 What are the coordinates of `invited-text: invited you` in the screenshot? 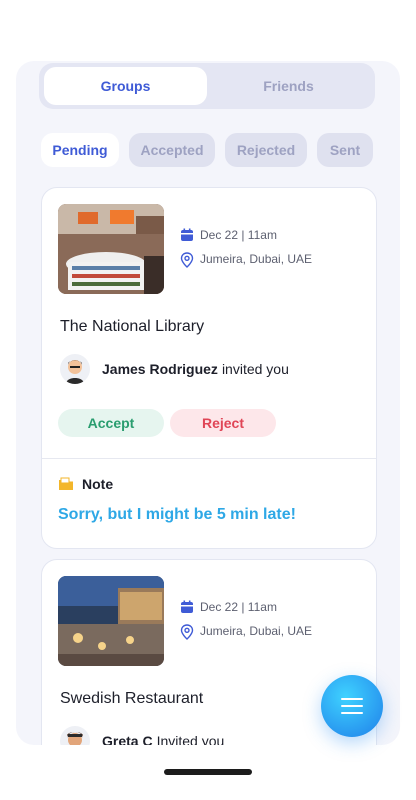 It's located at (255, 369).